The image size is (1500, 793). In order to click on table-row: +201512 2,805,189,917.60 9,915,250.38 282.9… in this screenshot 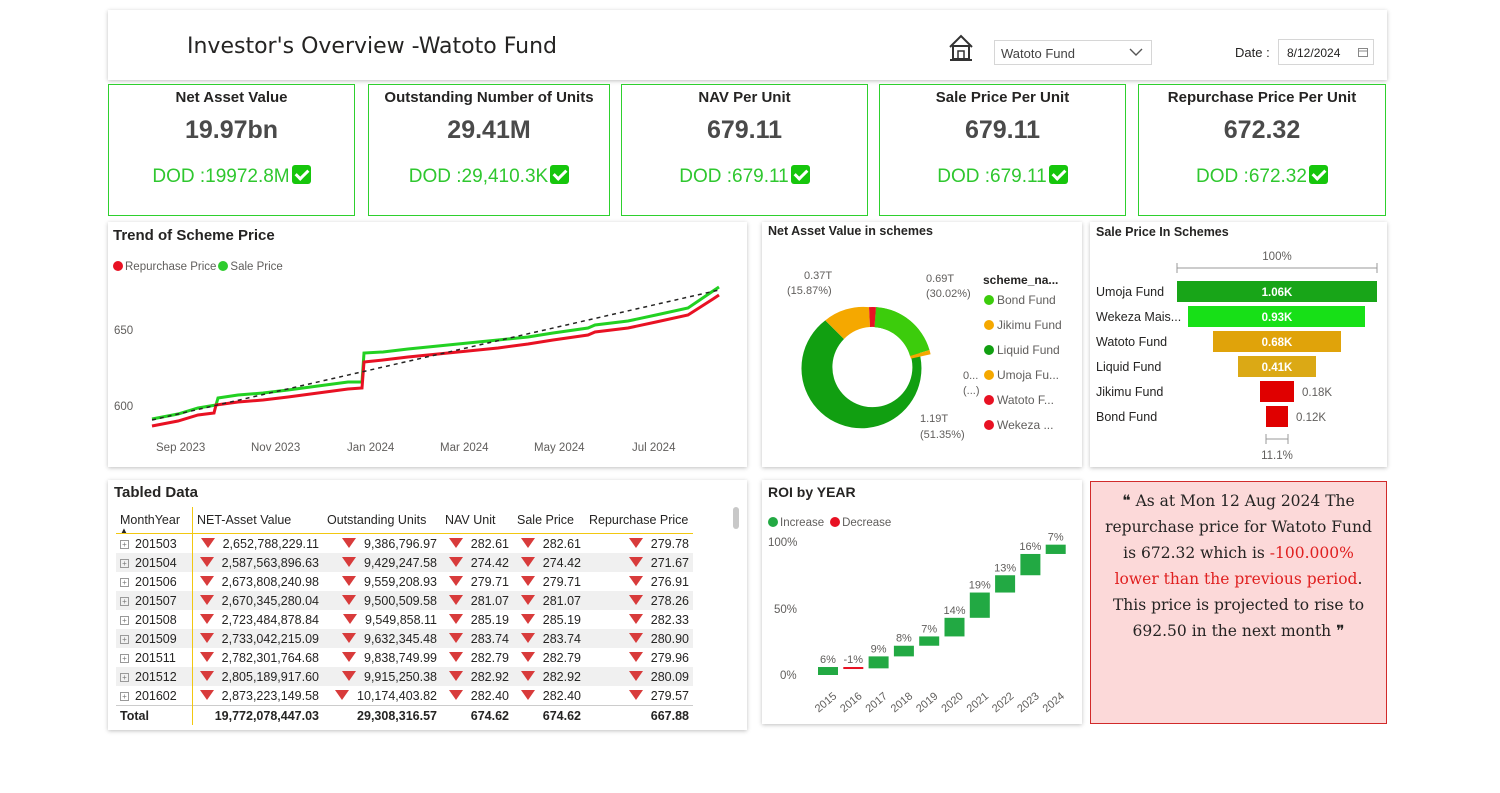, I will do `click(404, 676)`.